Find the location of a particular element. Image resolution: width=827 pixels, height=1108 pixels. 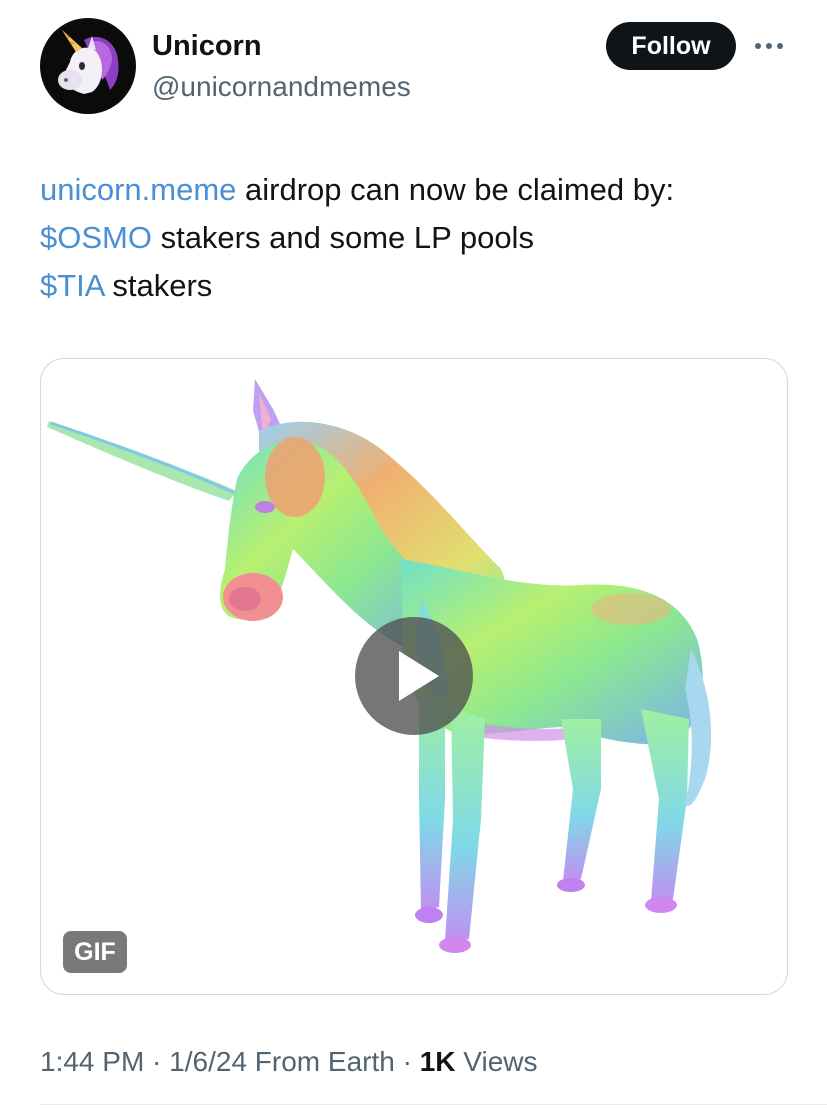

play-button is located at coordinates (414, 676).